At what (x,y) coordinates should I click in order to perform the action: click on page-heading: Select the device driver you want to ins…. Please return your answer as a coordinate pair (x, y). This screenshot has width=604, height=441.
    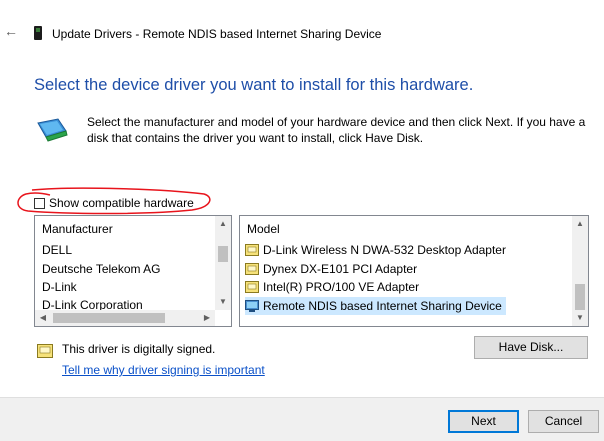
    Looking at the image, I should click on (254, 85).